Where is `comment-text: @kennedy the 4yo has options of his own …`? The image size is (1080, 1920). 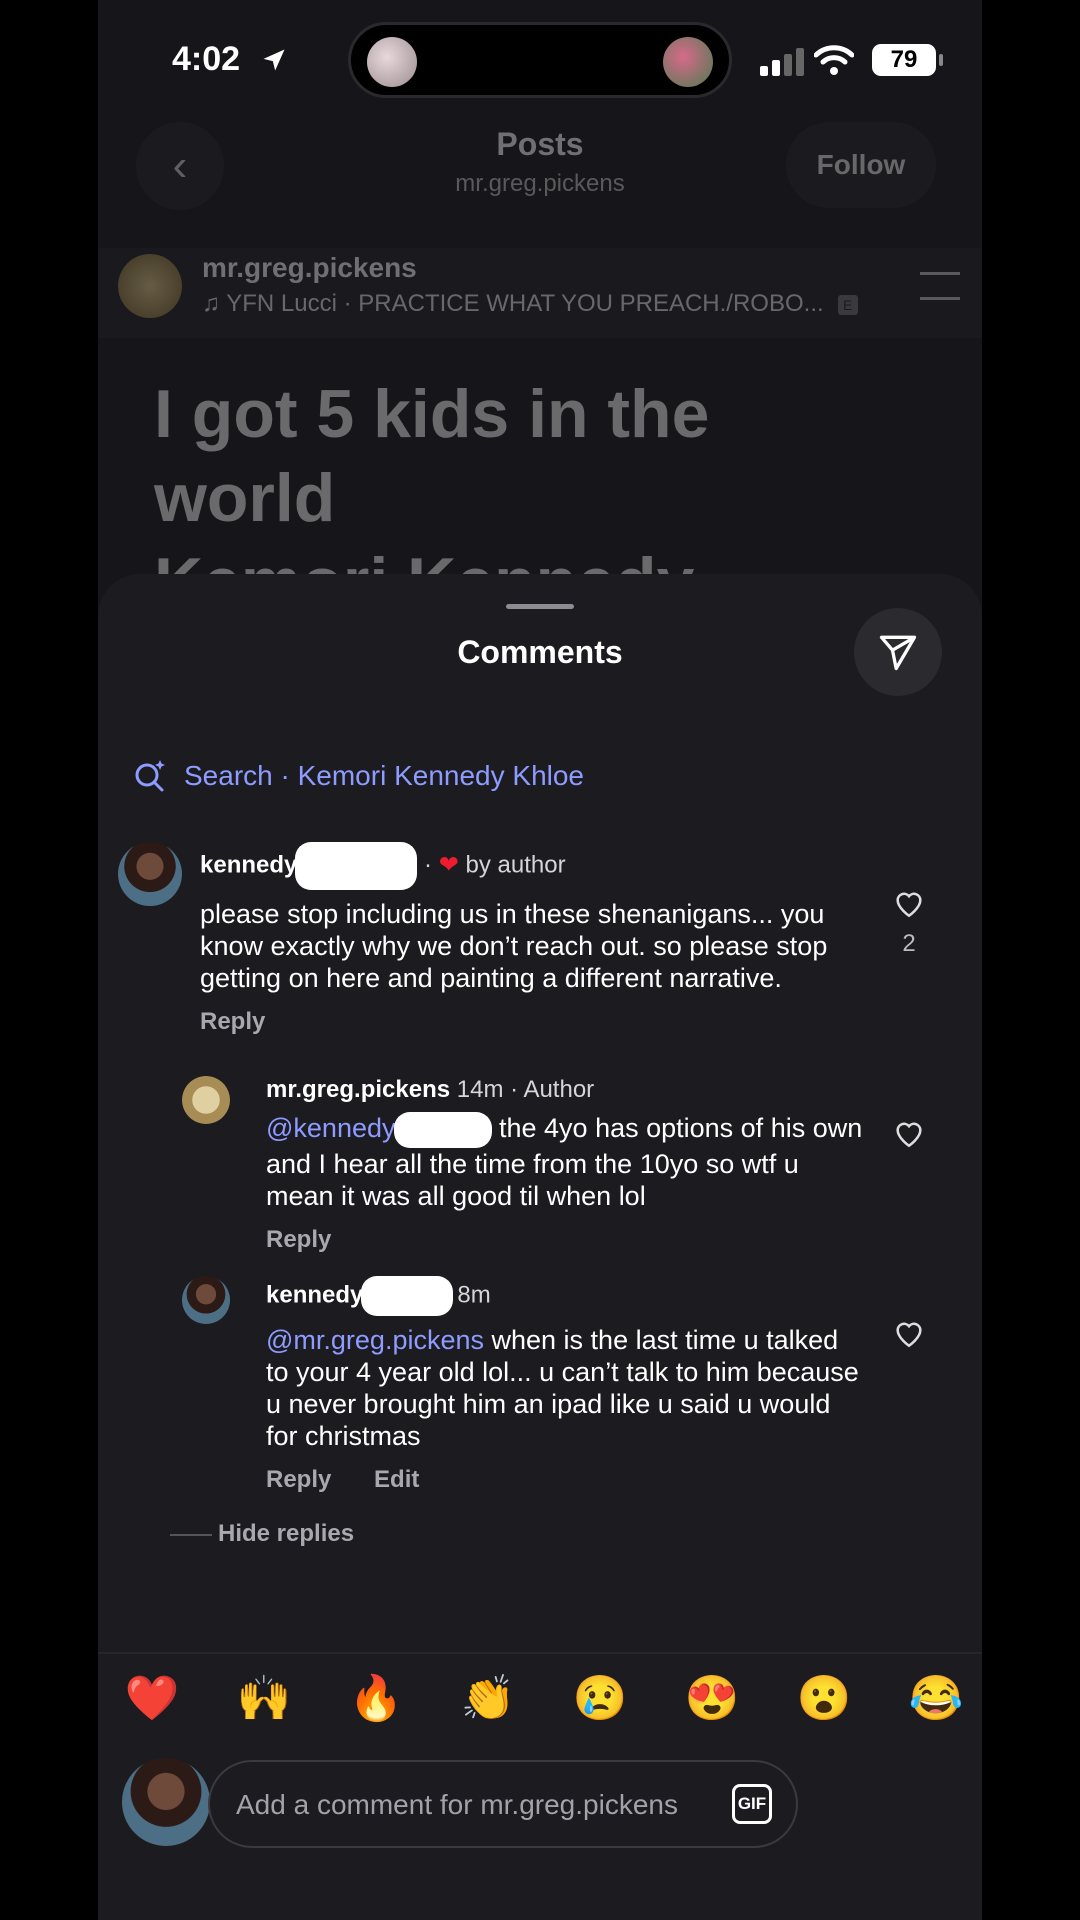
comment-text: @kennedy the 4yo has options of his own … is located at coordinates (566, 1162).